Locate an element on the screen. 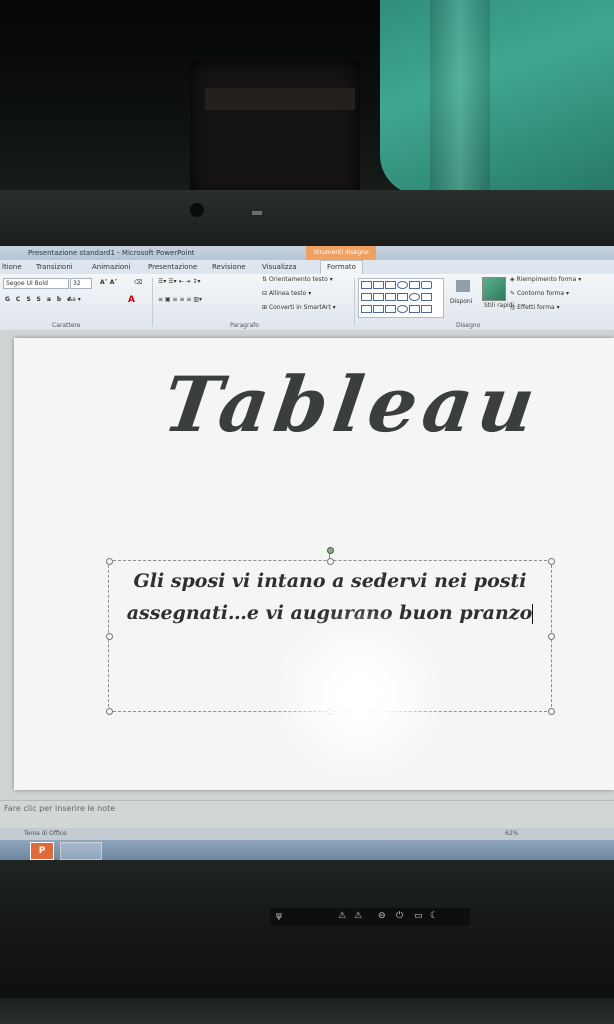  taskbar-button is located at coordinates (81, 851).